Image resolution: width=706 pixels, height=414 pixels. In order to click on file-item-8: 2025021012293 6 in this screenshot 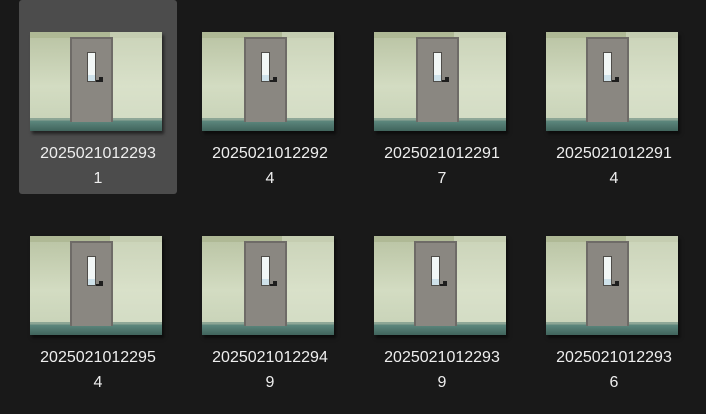, I will do `click(614, 301)`.